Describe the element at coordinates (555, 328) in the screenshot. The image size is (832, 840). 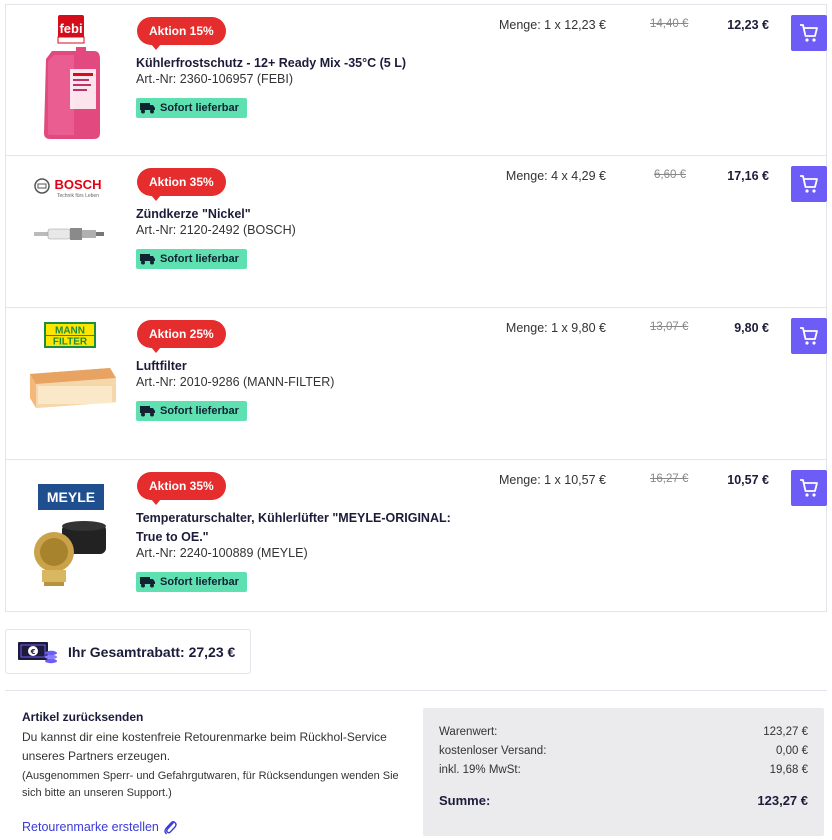
I see `quantity-text: Menge: 1 x 9,80 €` at that location.